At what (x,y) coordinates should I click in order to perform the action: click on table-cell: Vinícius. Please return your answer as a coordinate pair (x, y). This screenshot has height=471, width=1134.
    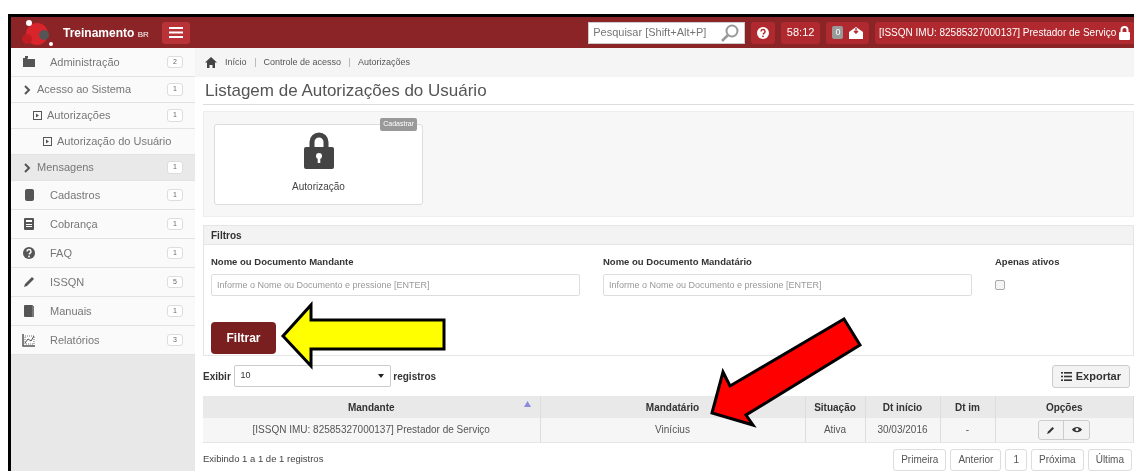
    Looking at the image, I should click on (672, 430).